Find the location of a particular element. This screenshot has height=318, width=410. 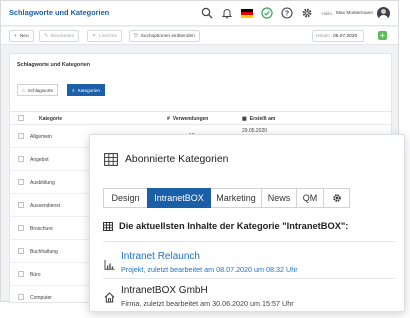

table-header: Kategorie # Verwendungen ▦ Erstellt am is located at coordinates (200, 118).